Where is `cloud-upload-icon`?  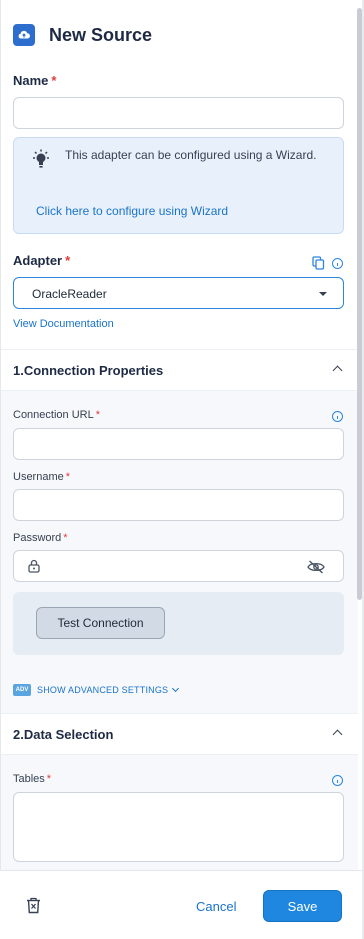 cloud-upload-icon is located at coordinates (24, 35).